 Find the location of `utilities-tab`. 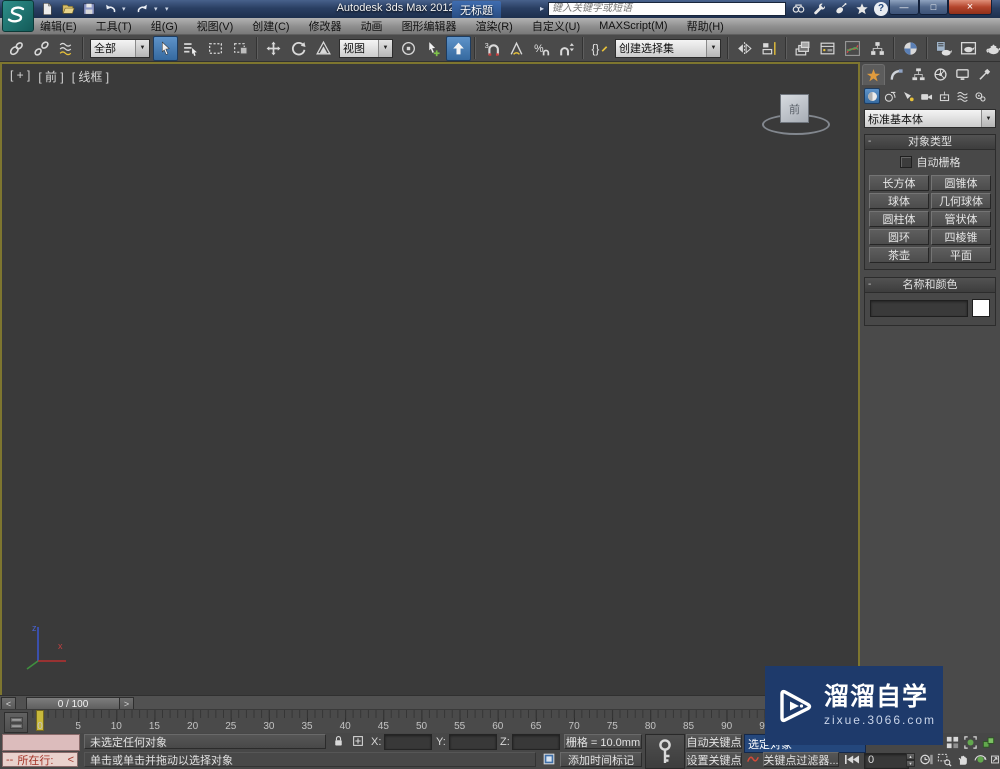

utilities-tab is located at coordinates (984, 74).